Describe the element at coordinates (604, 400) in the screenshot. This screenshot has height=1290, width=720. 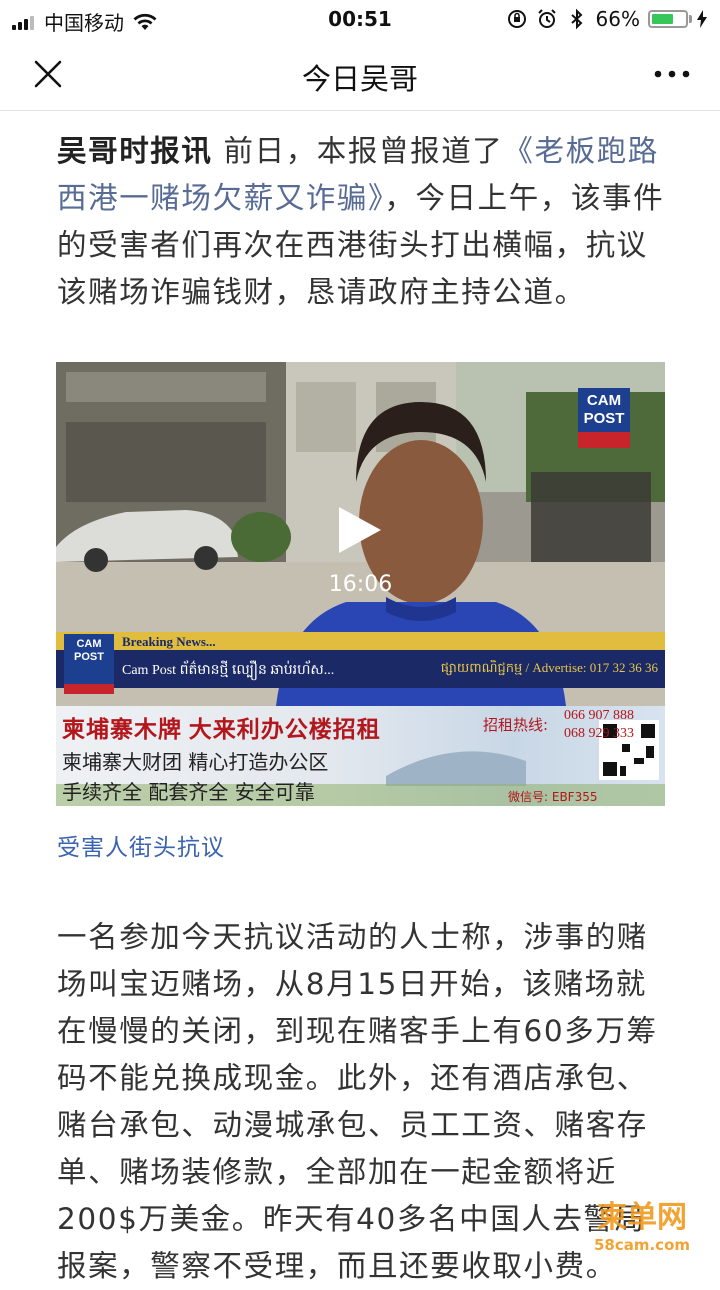
I see `logo-line-1: CAM` at that location.